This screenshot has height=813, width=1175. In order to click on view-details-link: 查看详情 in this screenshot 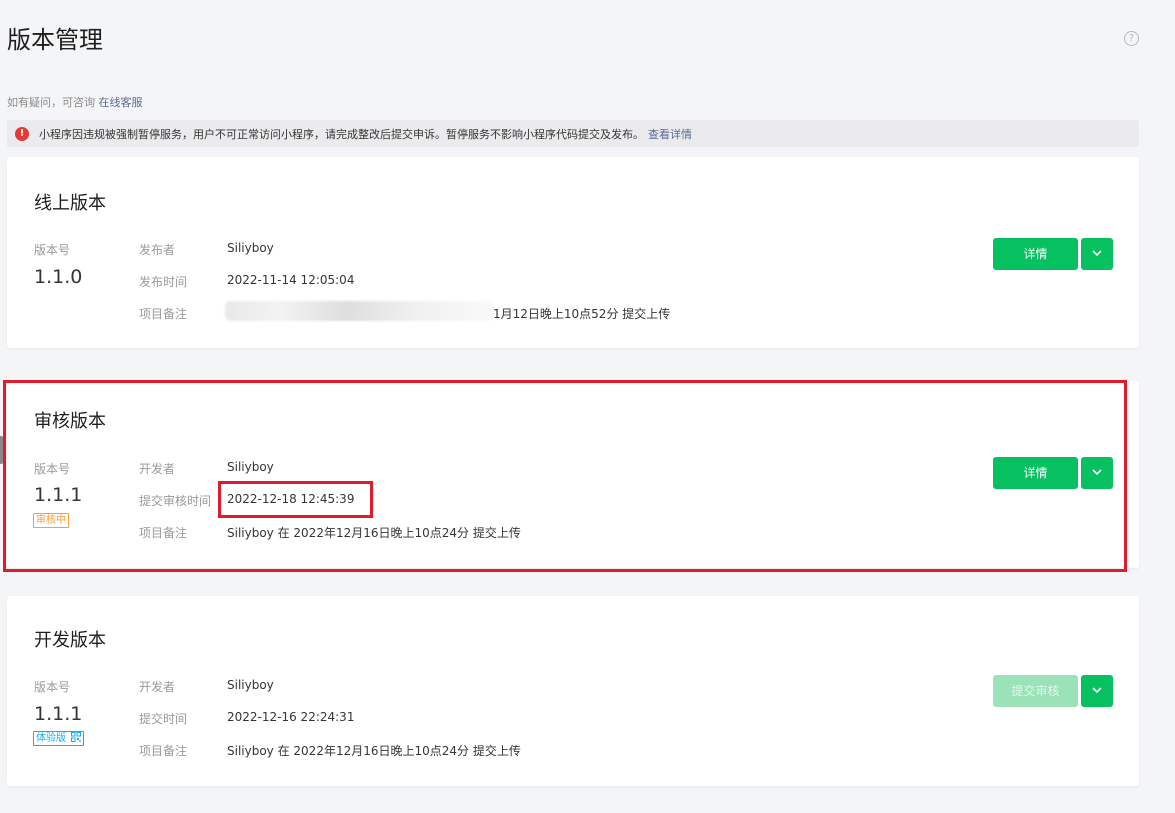, I will do `click(670, 134)`.